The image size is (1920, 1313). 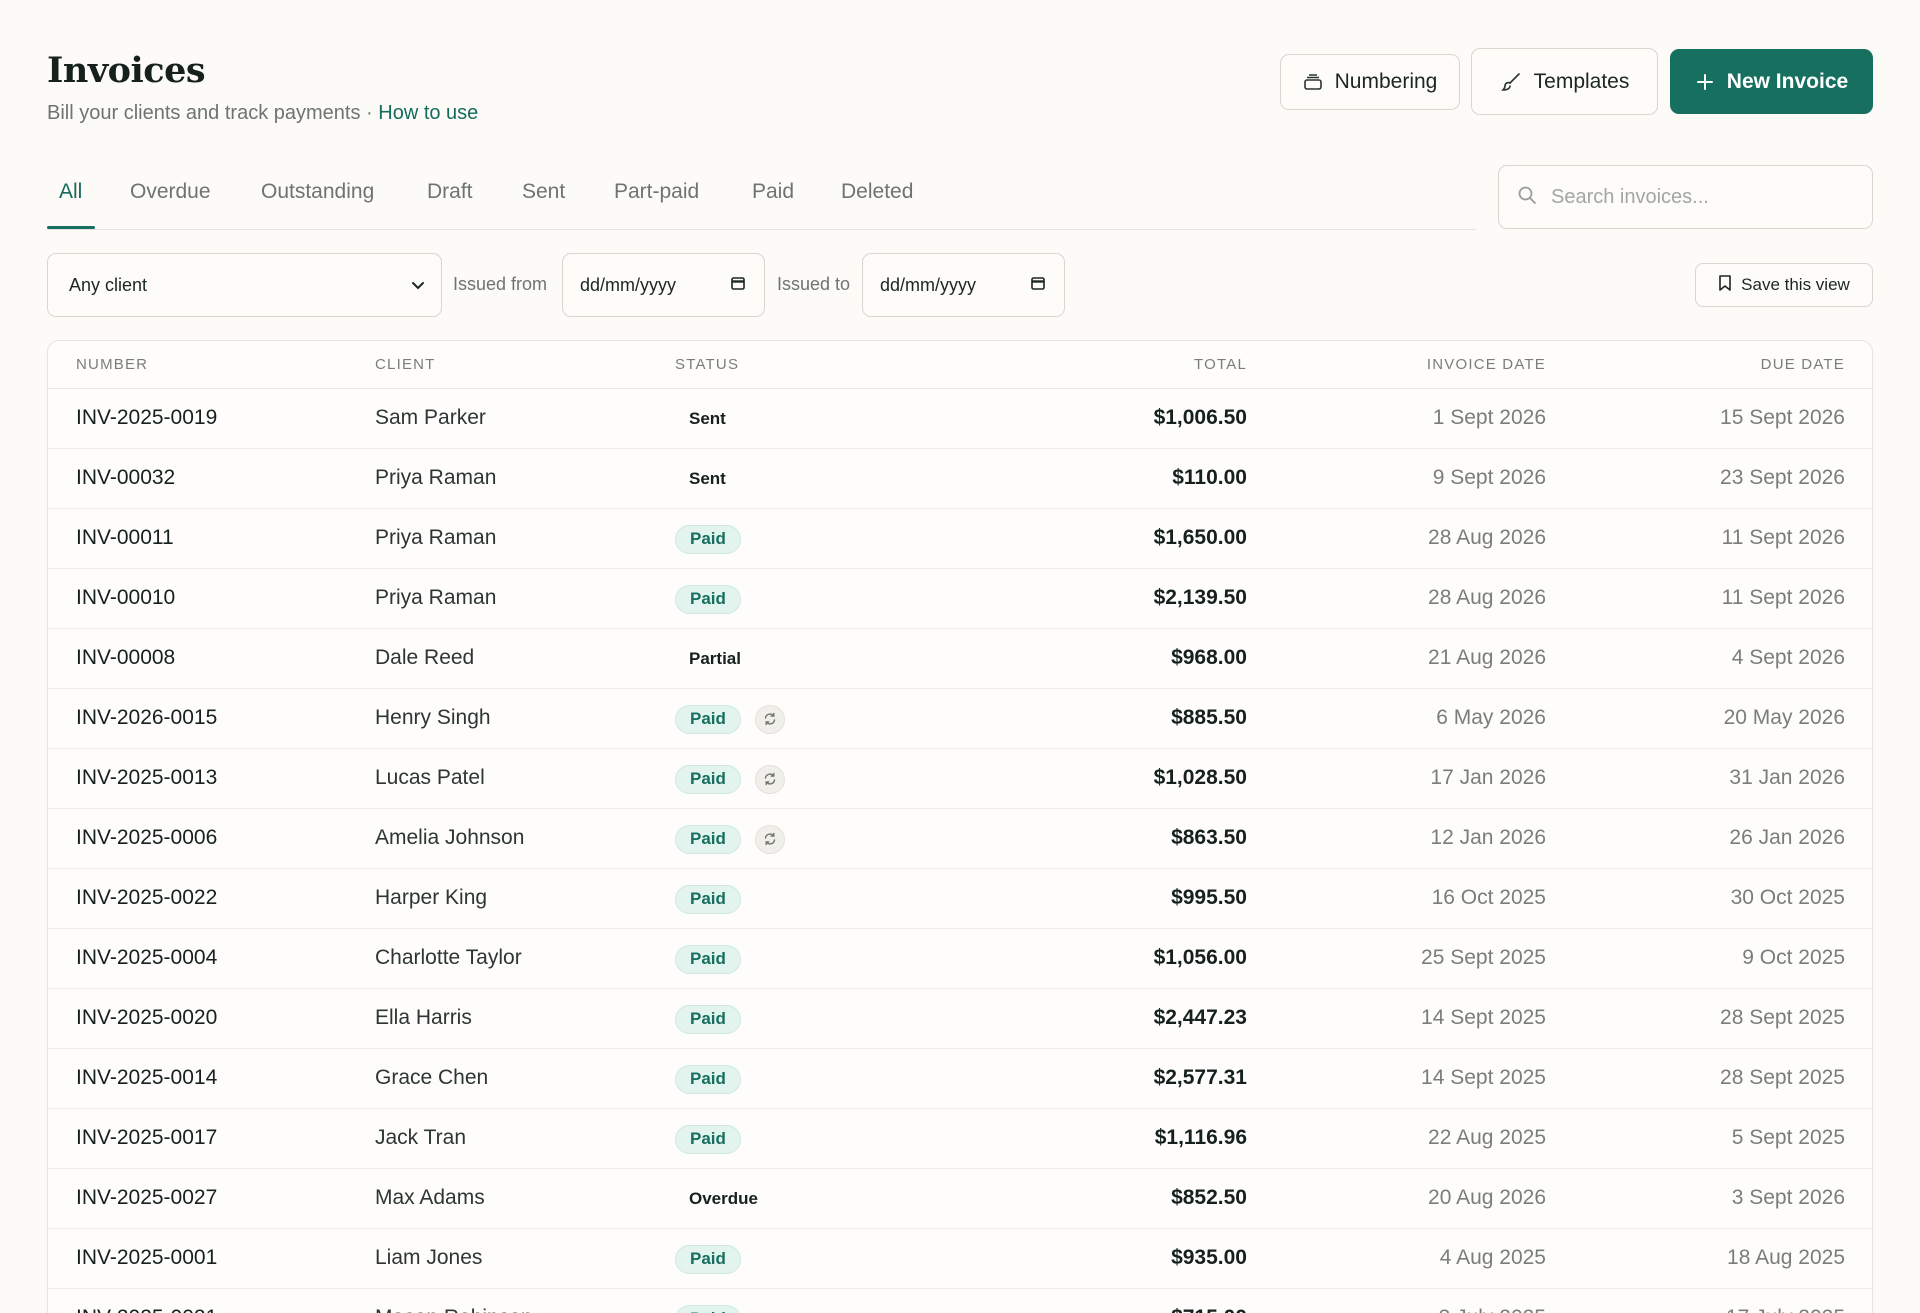 What do you see at coordinates (1784, 717) in the screenshot?
I see `due-date: 20 May 2026` at bounding box center [1784, 717].